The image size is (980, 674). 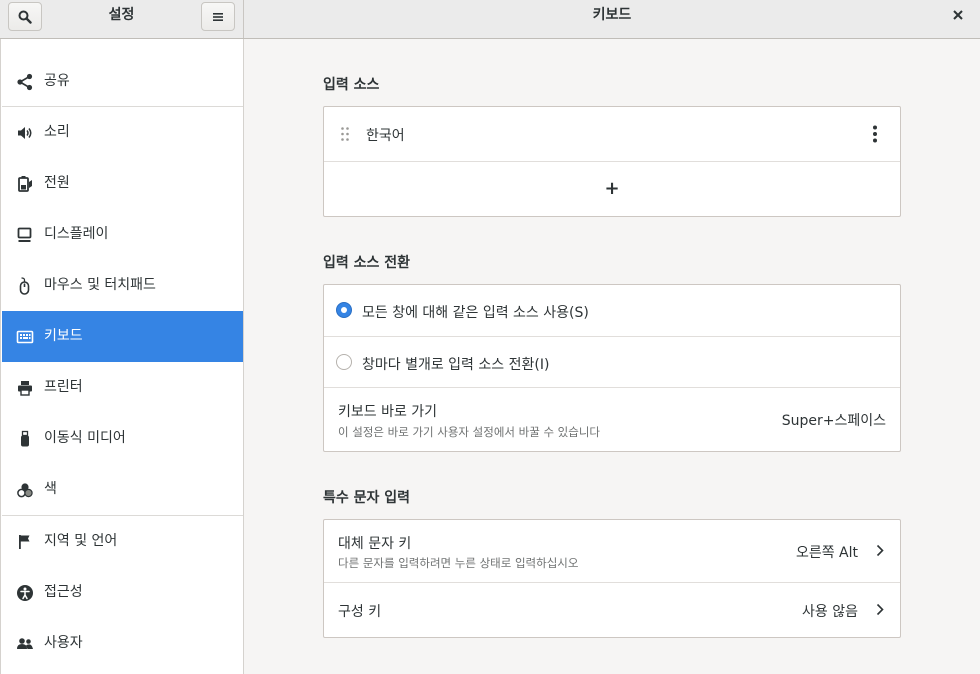 I want to click on sidebar-item-label: 공유, so click(x=57, y=81).